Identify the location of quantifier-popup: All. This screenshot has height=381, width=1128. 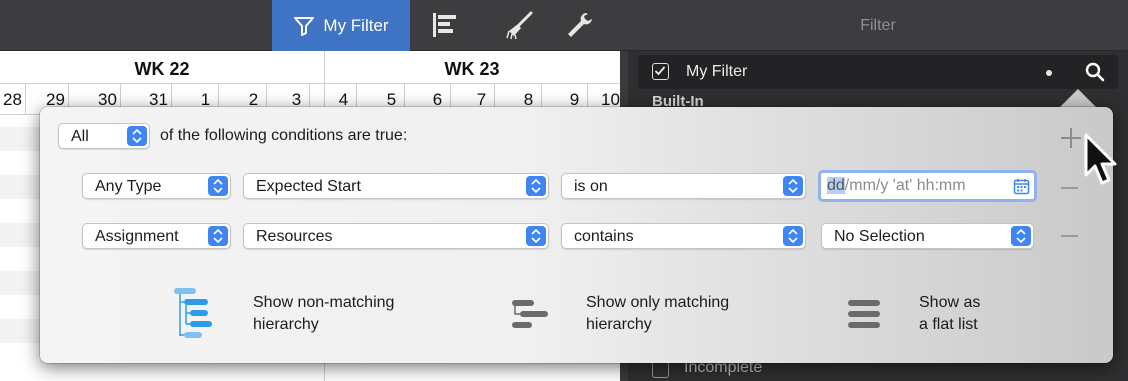
(104, 136).